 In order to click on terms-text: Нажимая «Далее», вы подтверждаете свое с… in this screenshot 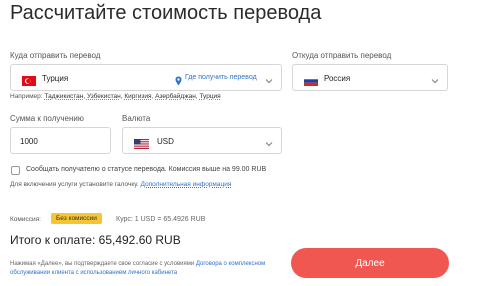, I will do `click(138, 268)`.